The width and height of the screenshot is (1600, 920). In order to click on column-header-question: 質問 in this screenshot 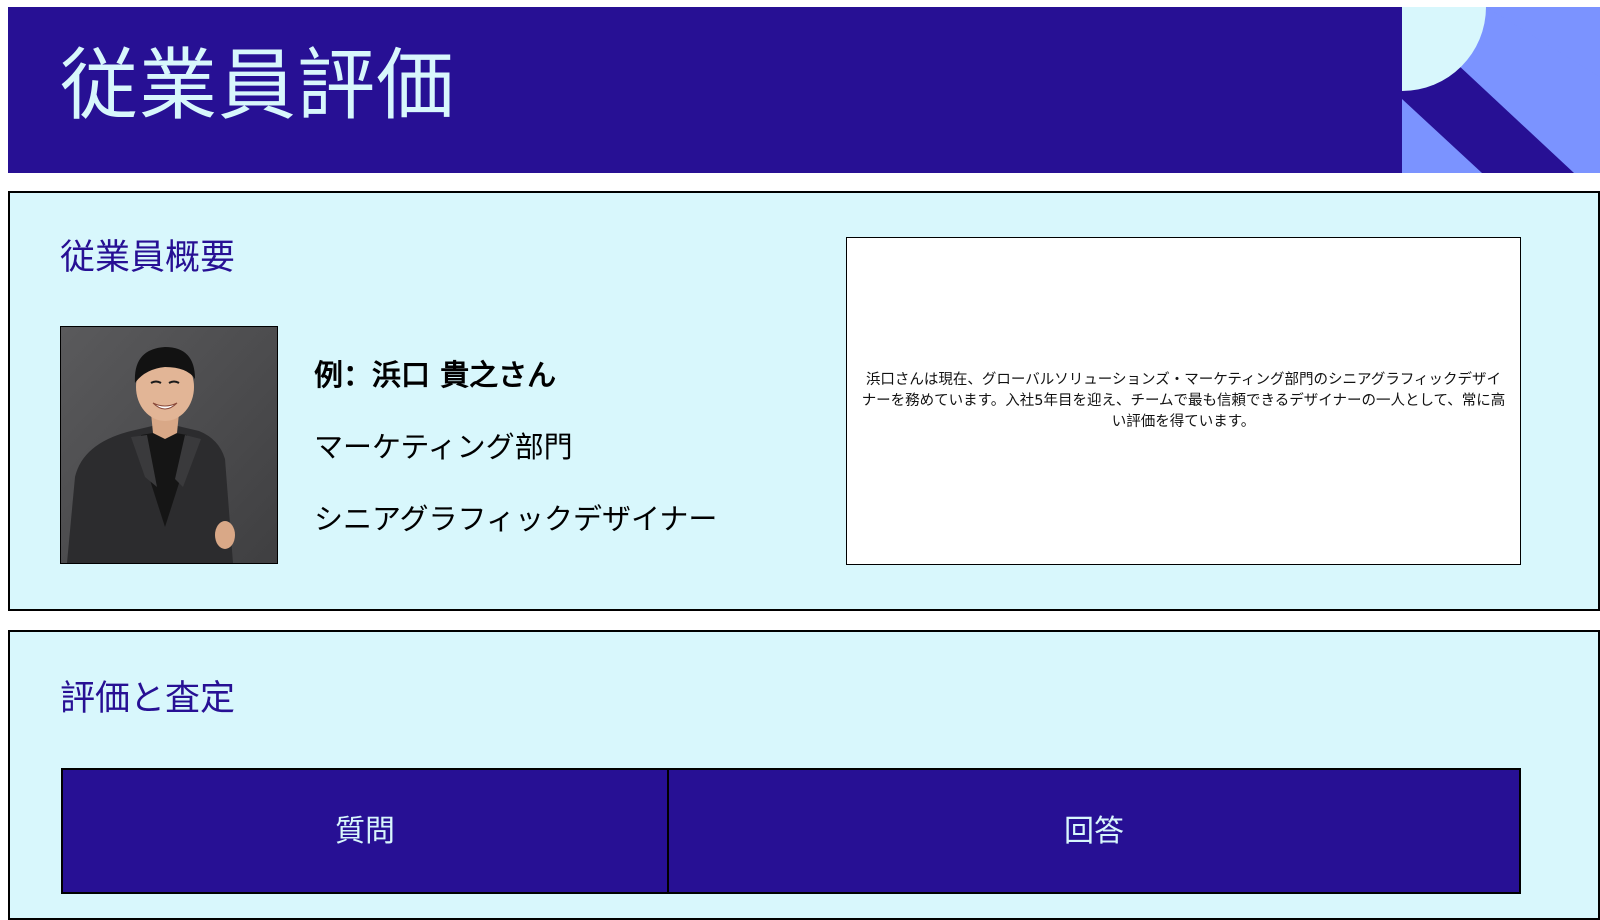, I will do `click(365, 831)`.